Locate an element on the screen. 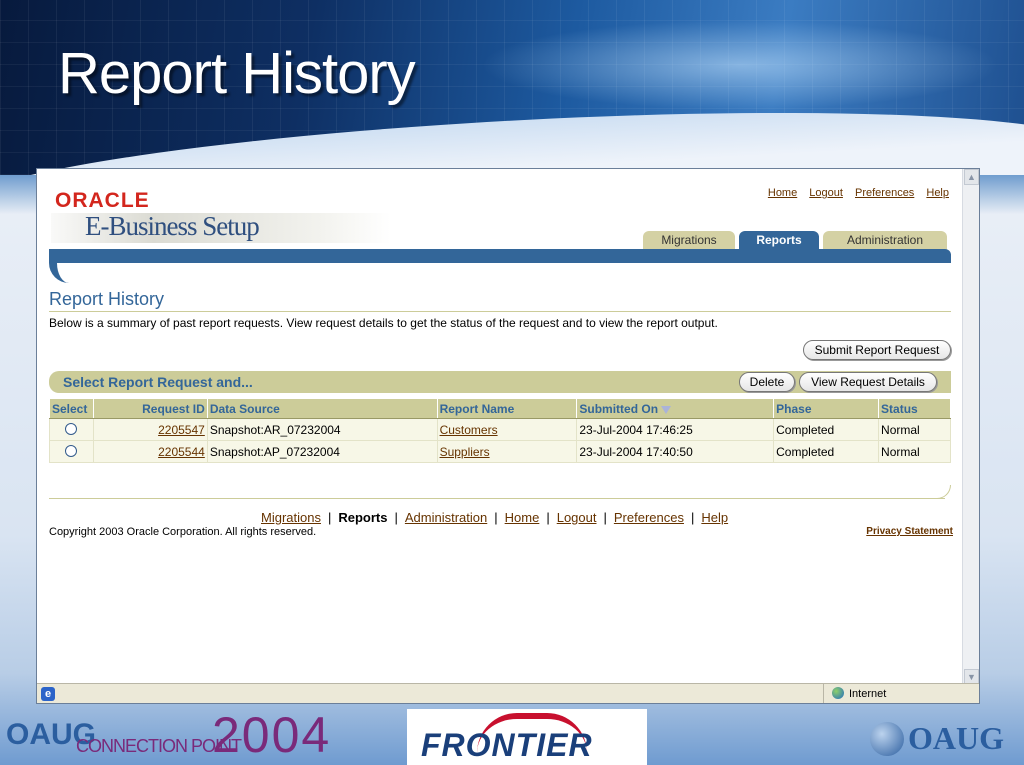 The height and width of the screenshot is (765, 1024). column-header-report-name: Report Name is located at coordinates (507, 408).